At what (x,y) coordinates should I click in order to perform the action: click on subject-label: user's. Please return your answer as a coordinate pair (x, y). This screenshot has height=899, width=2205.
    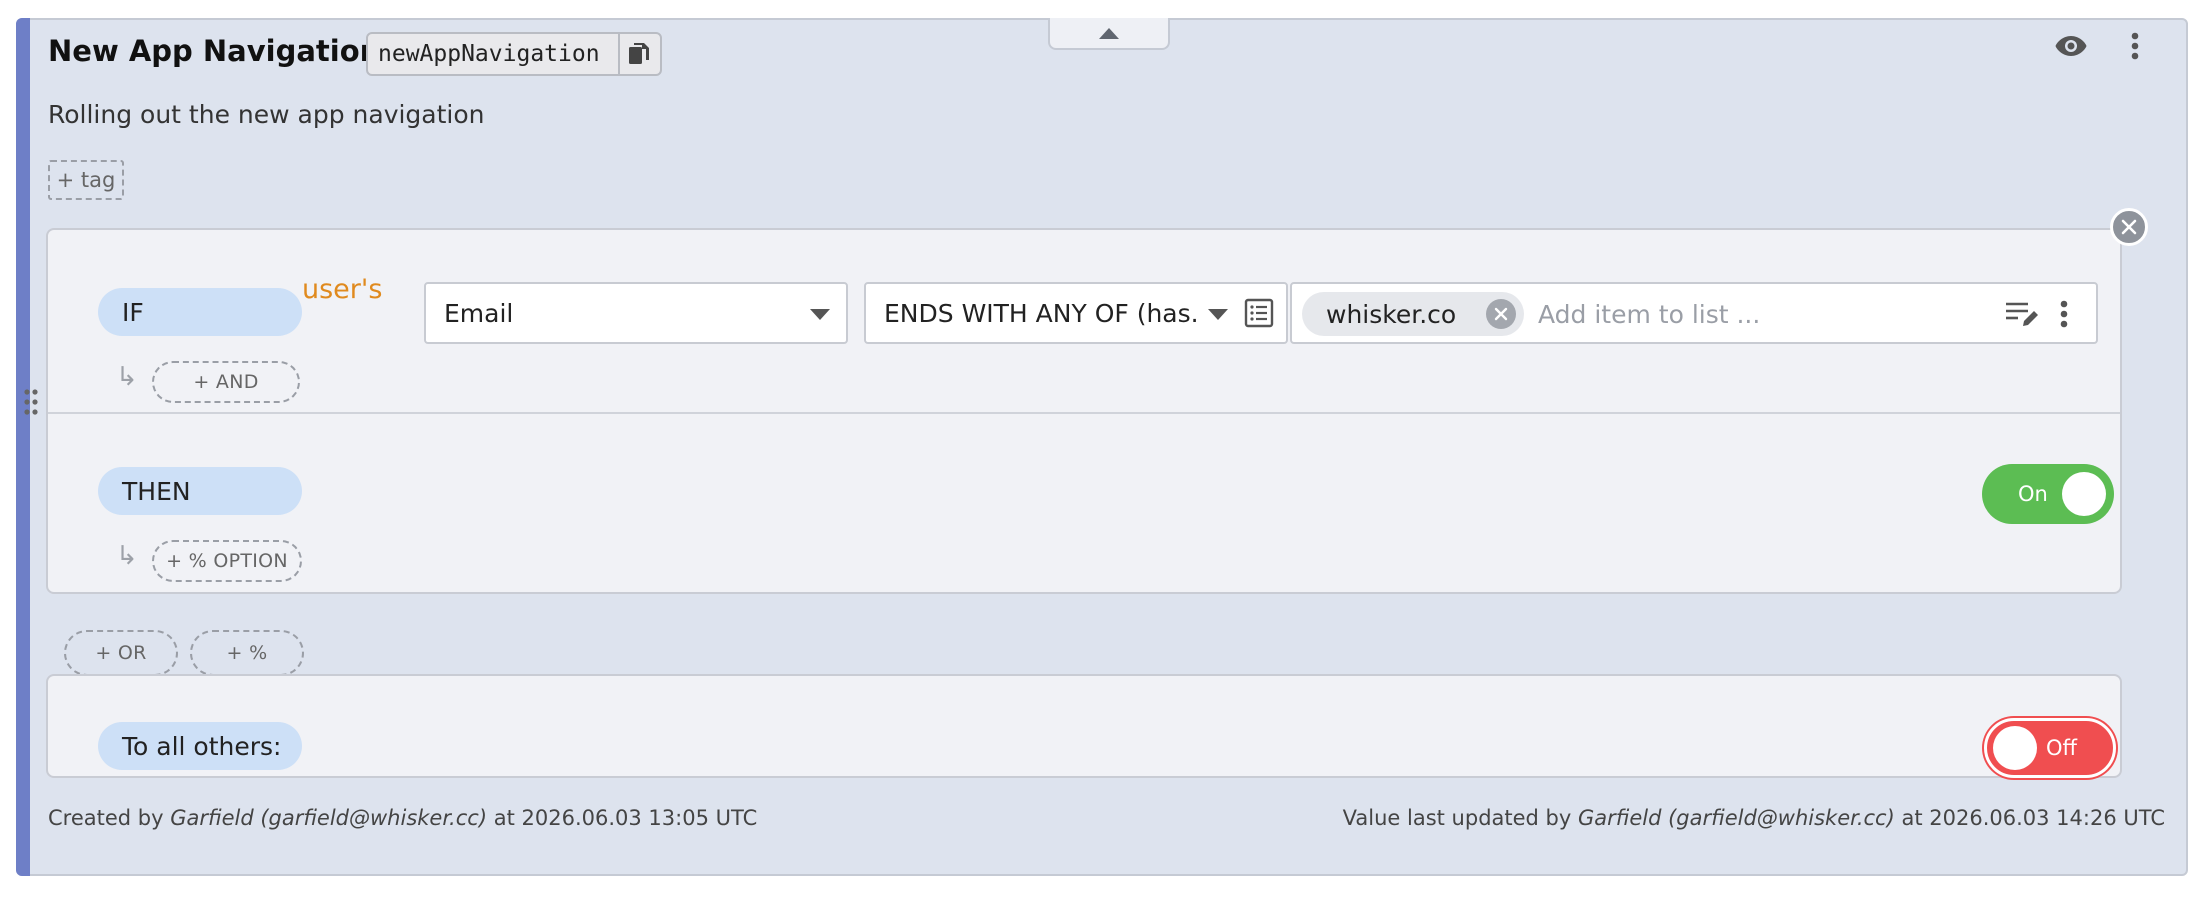
    Looking at the image, I should click on (342, 289).